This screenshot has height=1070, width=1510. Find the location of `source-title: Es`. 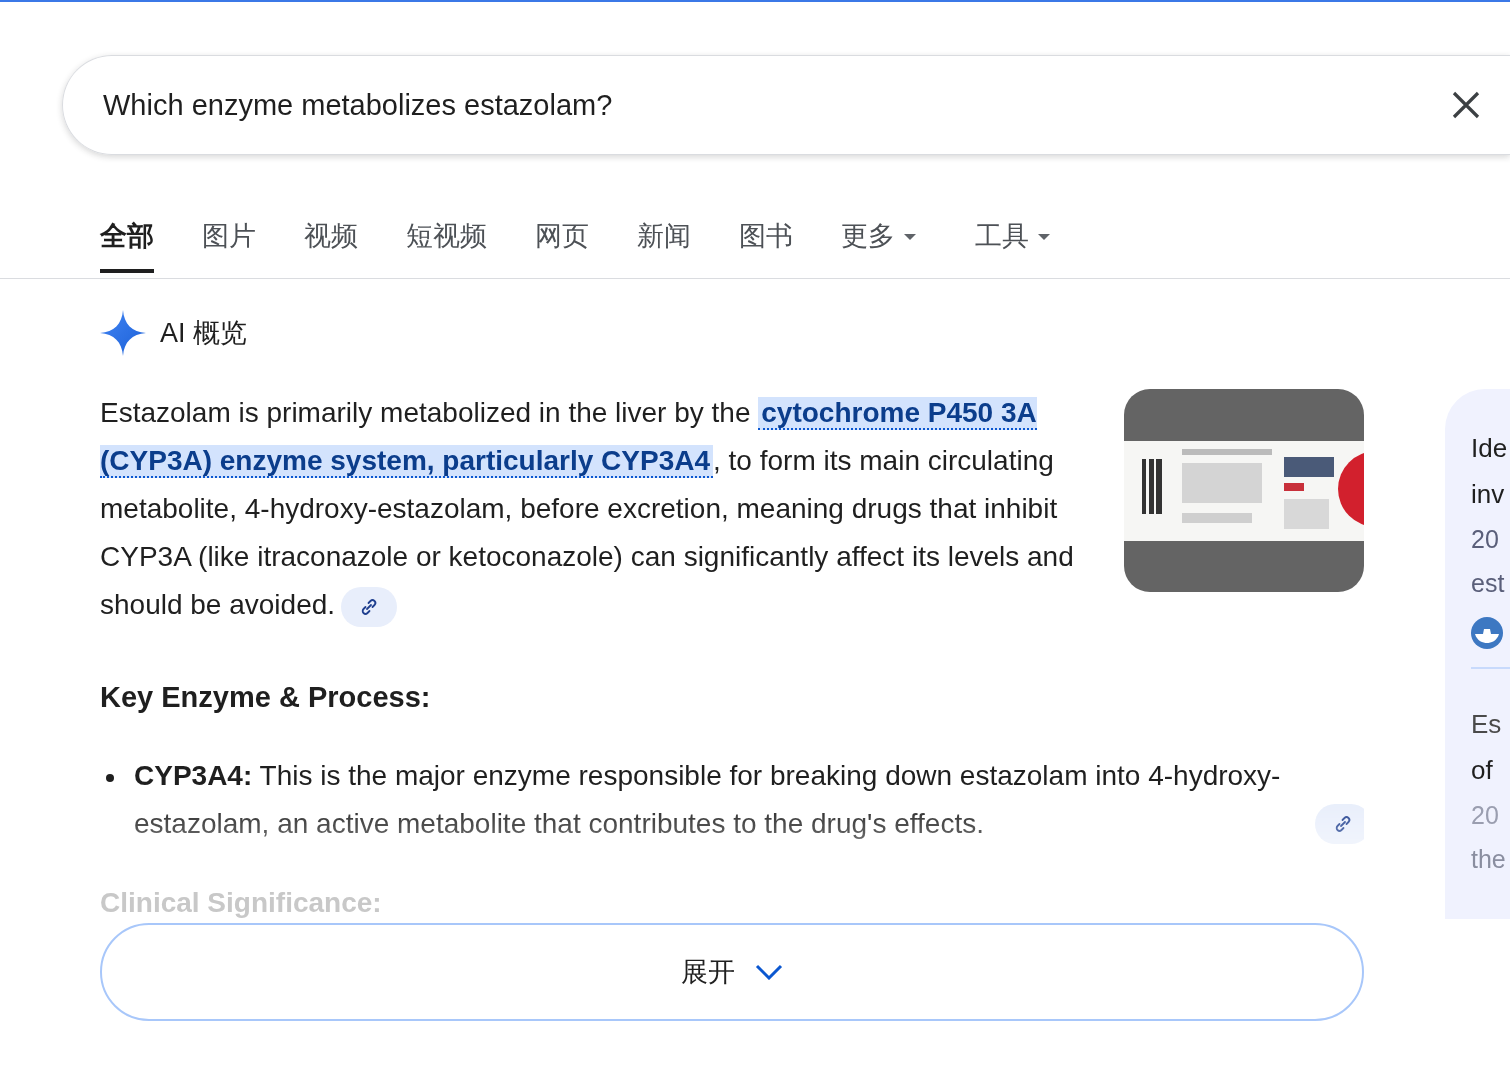

source-title: Es is located at coordinates (1486, 724).